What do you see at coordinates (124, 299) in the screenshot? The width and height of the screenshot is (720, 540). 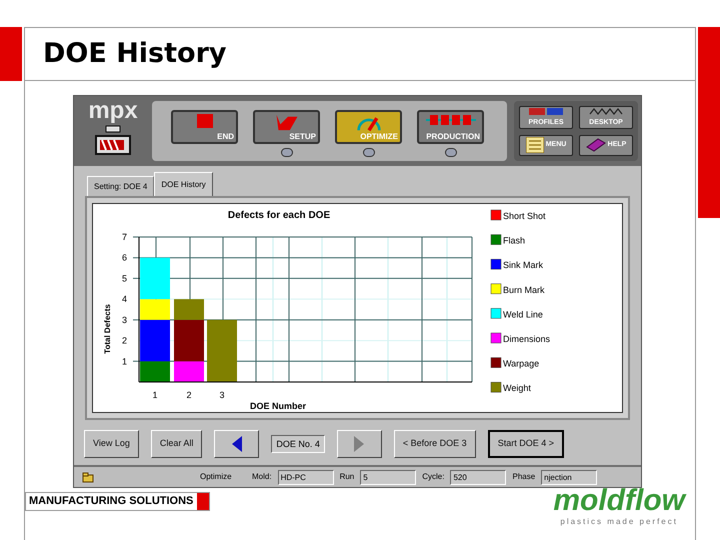 I see `y-tick-label: 4` at bounding box center [124, 299].